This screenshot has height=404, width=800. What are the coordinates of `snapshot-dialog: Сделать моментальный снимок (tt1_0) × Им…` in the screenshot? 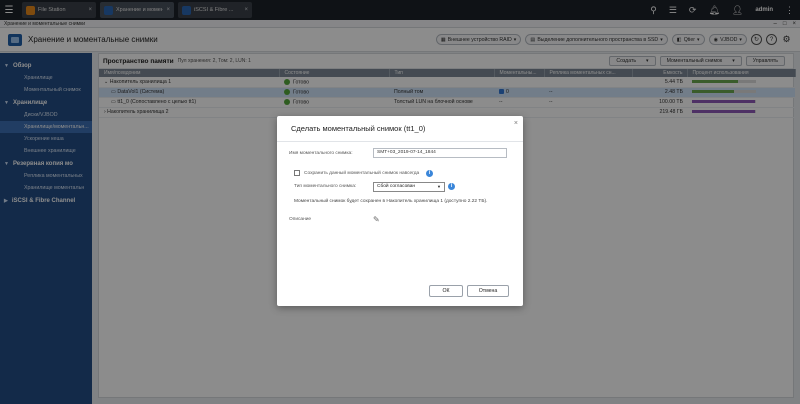 It's located at (400, 211).